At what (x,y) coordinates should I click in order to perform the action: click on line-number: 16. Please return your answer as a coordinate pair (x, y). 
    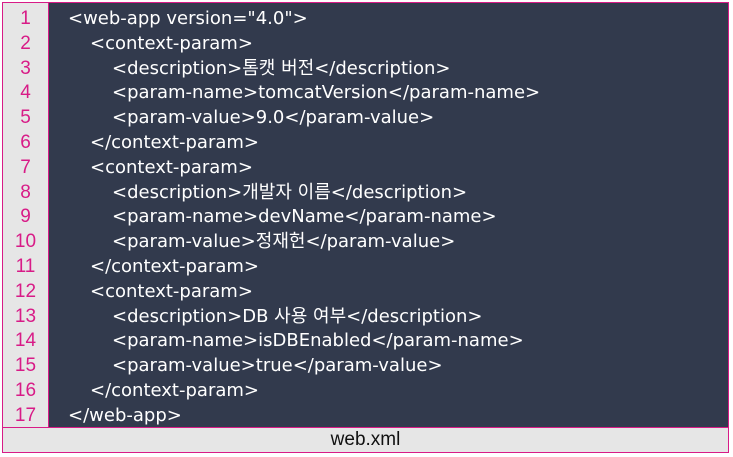
    Looking at the image, I should click on (25, 390).